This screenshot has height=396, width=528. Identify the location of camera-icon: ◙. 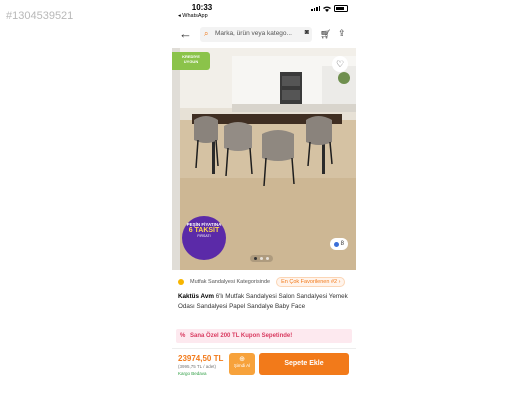
(307, 32).